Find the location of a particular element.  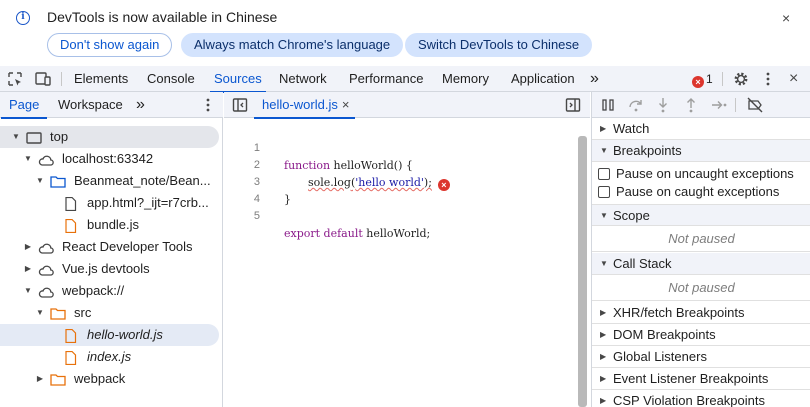

device-toolbar-icon is located at coordinates (43, 79).